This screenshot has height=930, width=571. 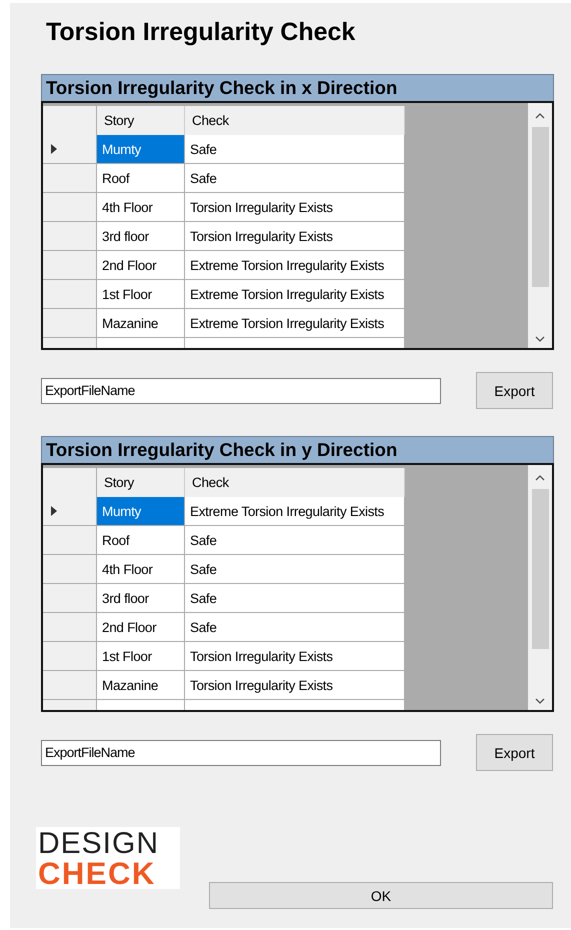 What do you see at coordinates (97, 874) in the screenshot?
I see `logo-text: CHECK` at bounding box center [97, 874].